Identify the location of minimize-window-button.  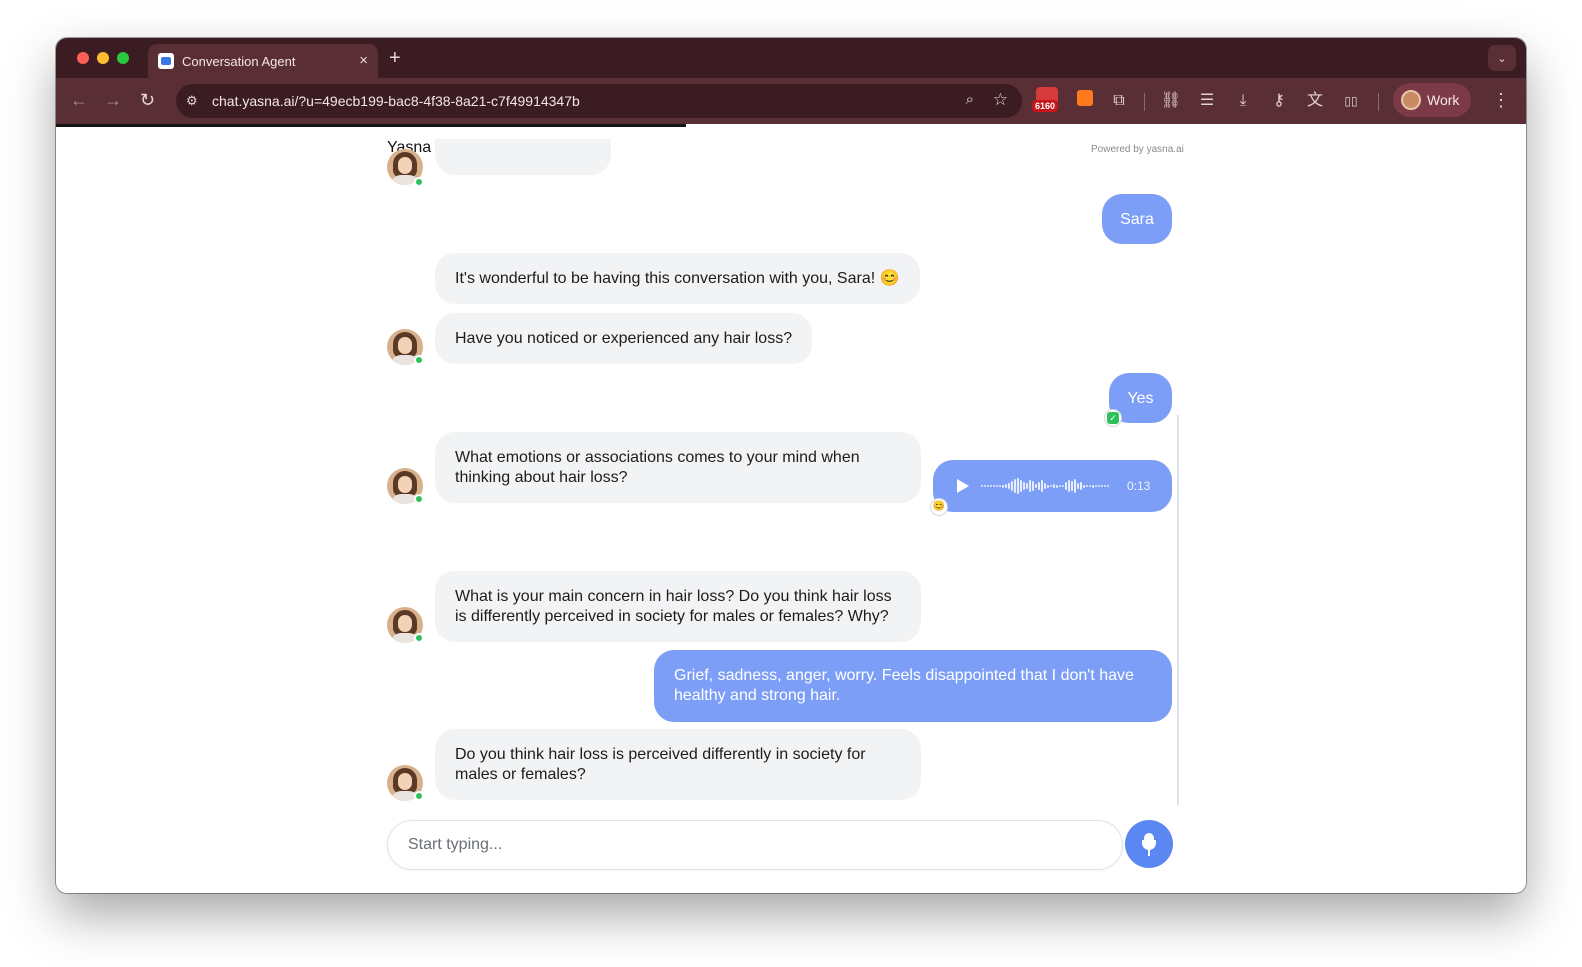
(103, 58).